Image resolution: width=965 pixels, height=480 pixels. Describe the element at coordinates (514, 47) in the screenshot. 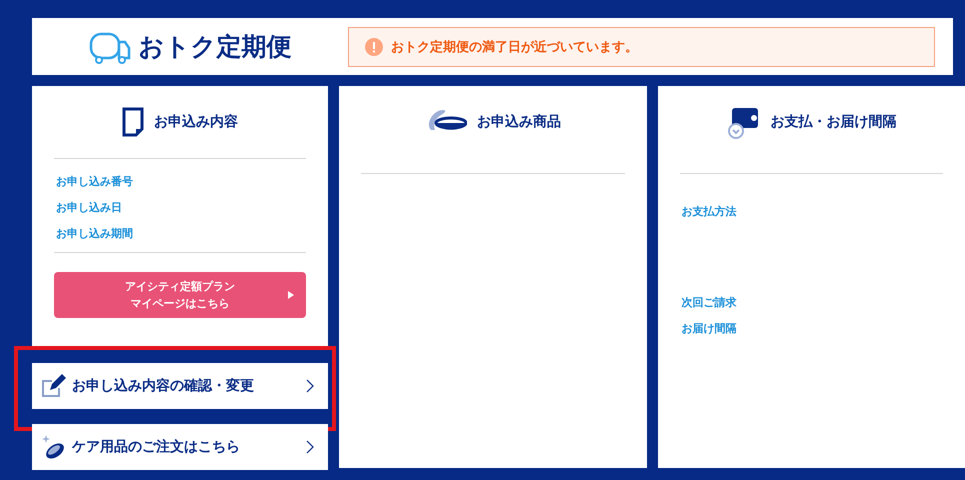

I see `alert-text: おトク定期便の満了日が近づいています。` at that location.